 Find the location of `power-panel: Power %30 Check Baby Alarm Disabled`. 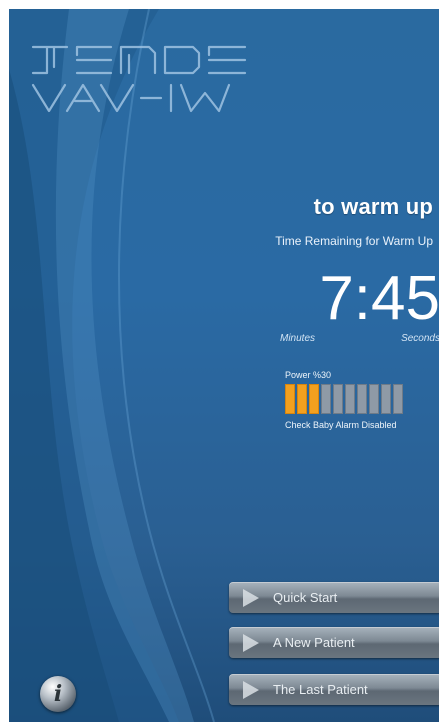

power-panel: Power %30 Check Baby Alarm Disabled is located at coordinates (362, 400).